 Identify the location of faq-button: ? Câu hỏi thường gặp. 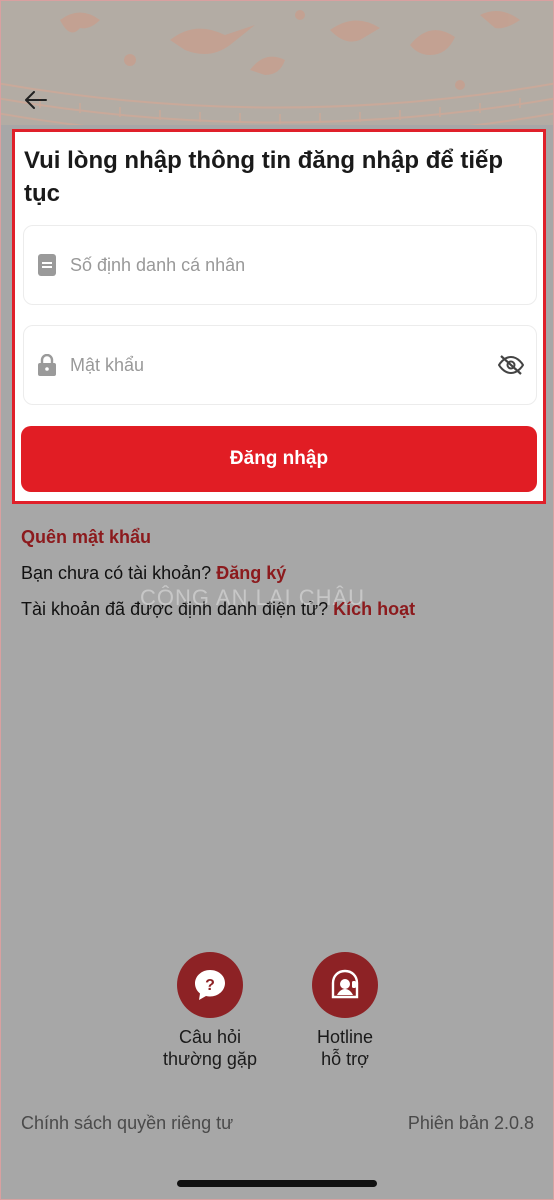
(210, 1011).